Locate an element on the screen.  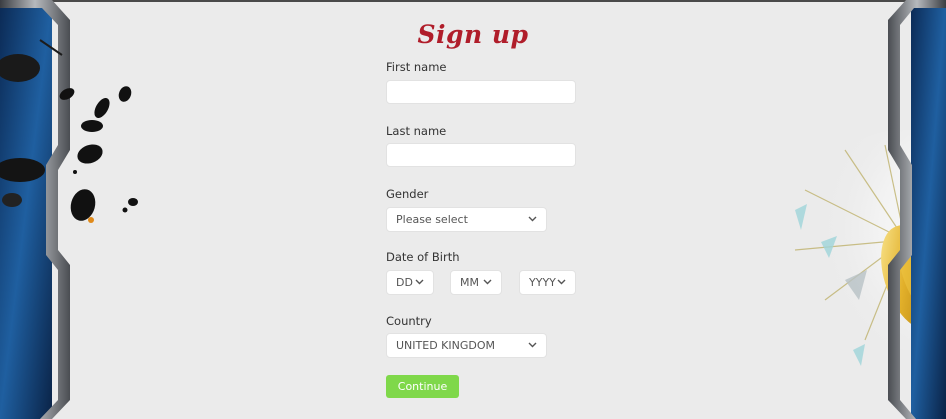
dob-day-value: DD is located at coordinates (404, 282).